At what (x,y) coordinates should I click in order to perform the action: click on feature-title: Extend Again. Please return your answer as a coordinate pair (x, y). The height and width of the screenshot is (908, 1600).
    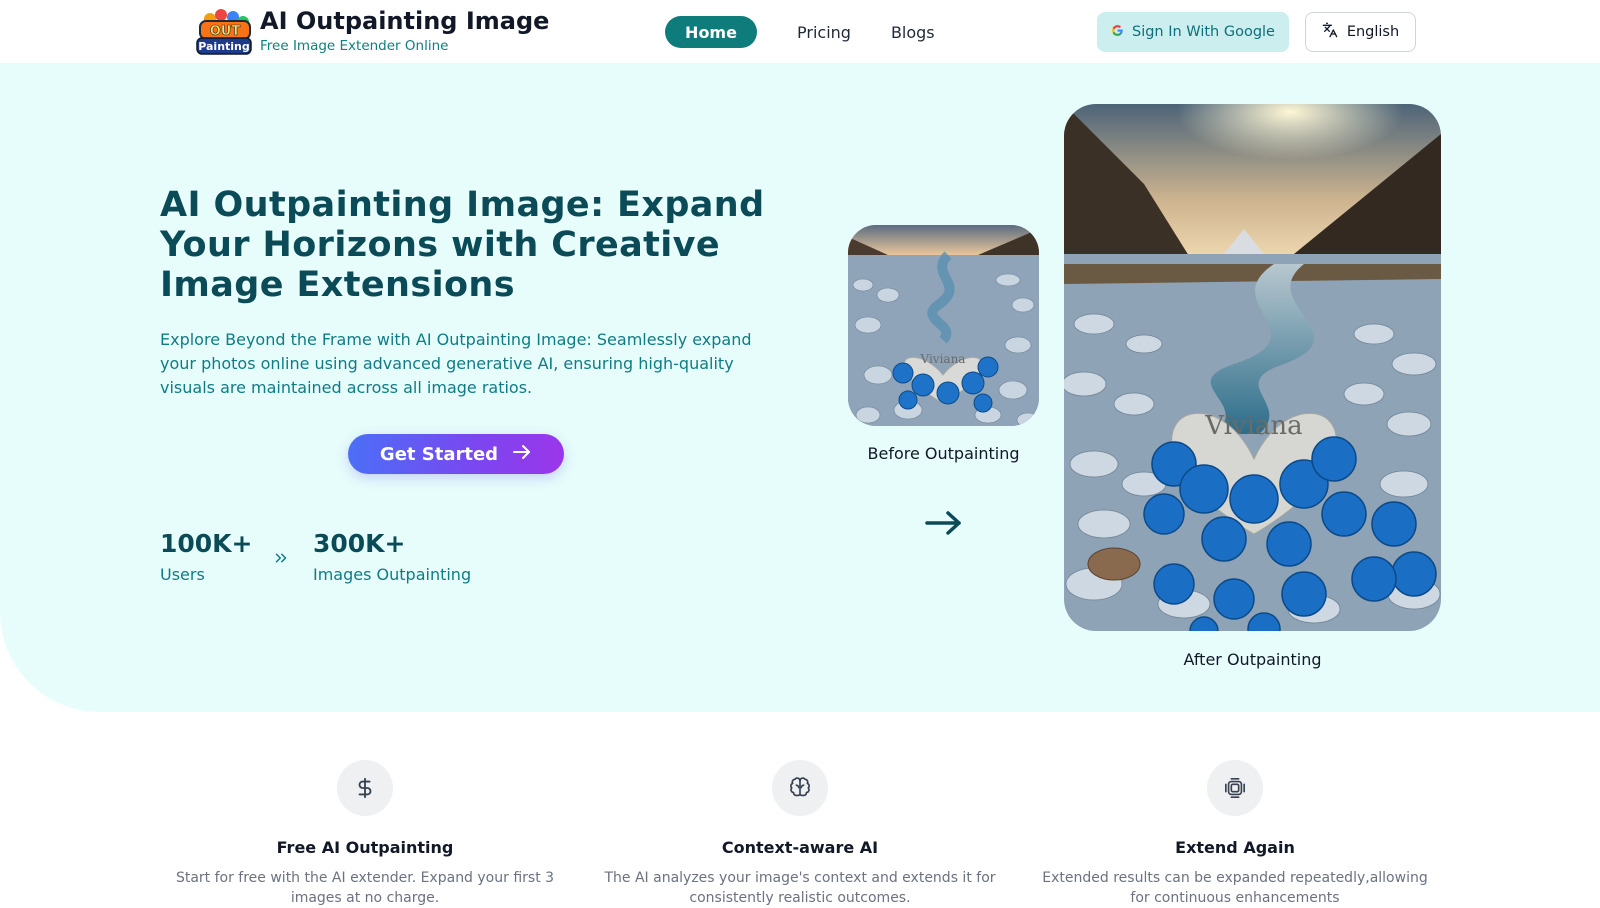
    Looking at the image, I should click on (1235, 847).